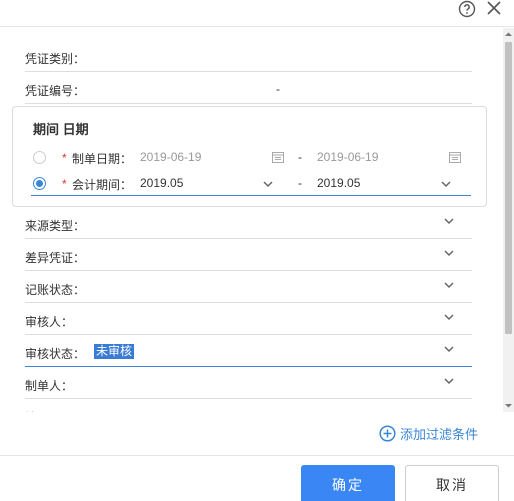 The width and height of the screenshot is (514, 501). What do you see at coordinates (49, 386) in the screenshot?
I see `creator-label: 制单人：` at bounding box center [49, 386].